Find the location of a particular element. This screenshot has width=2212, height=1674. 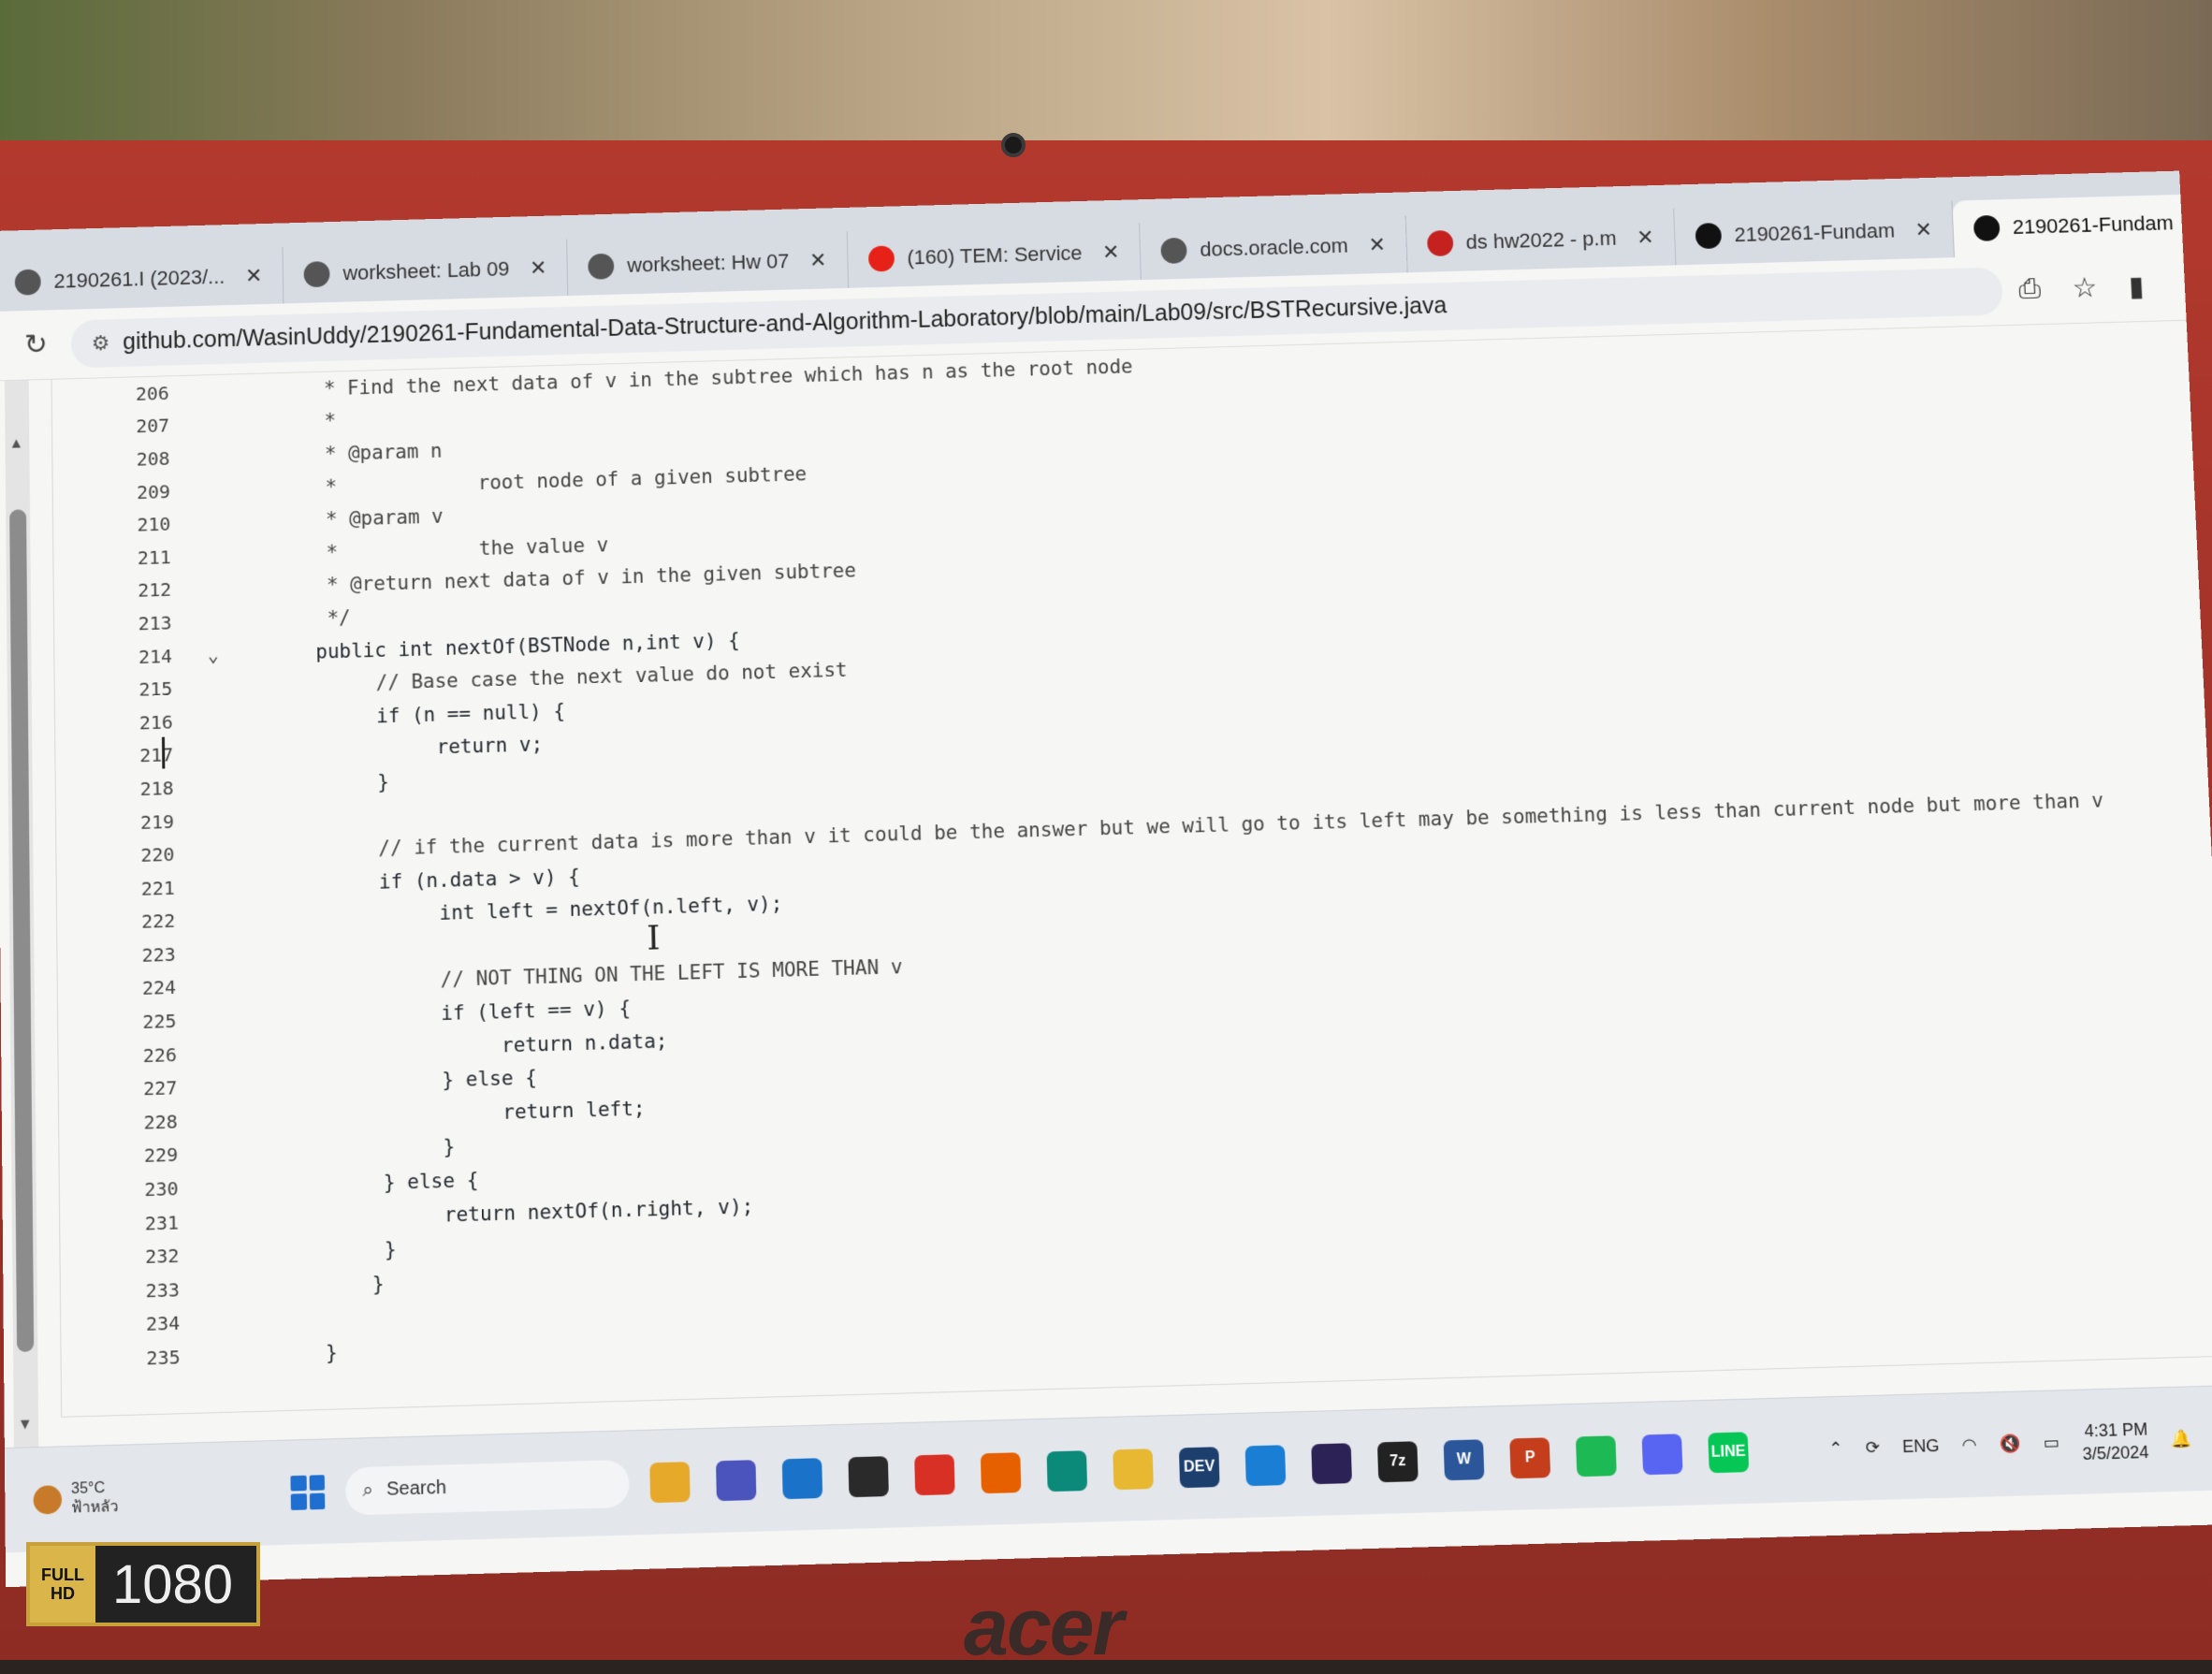

sync-icon: ⟳ is located at coordinates (1873, 1448).